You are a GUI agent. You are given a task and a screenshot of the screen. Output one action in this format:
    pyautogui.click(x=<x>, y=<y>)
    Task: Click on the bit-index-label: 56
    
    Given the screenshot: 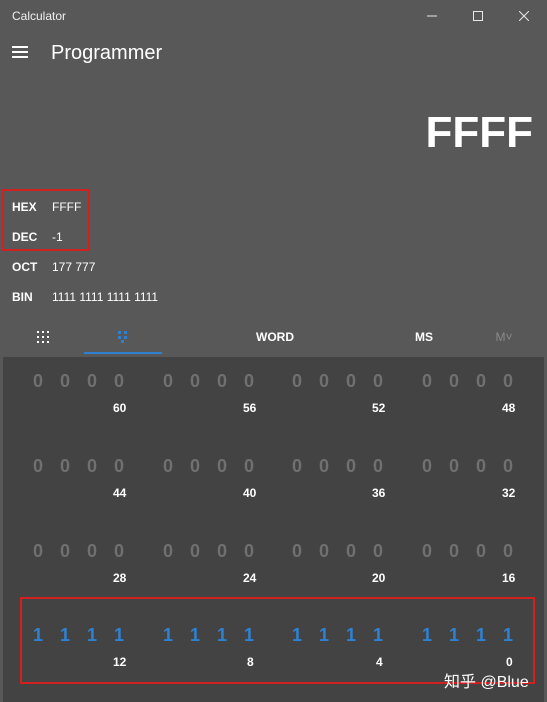 What is the action you would take?
    pyautogui.click(x=250, y=408)
    